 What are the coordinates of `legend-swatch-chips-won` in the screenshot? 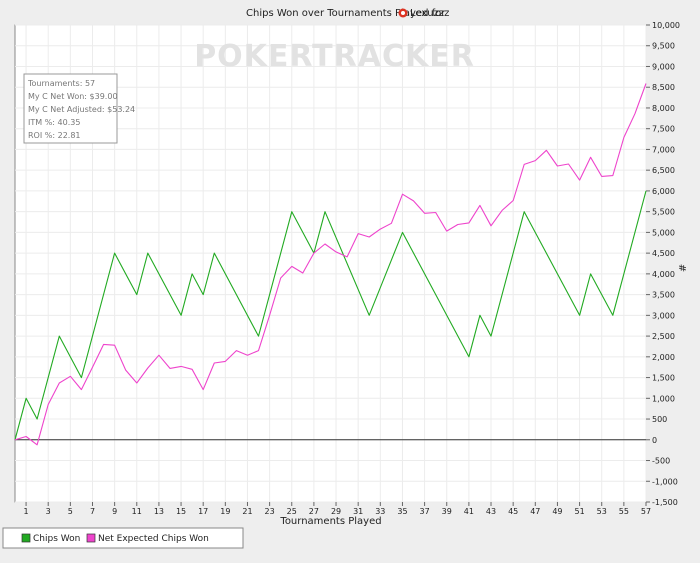 It's located at (26, 538).